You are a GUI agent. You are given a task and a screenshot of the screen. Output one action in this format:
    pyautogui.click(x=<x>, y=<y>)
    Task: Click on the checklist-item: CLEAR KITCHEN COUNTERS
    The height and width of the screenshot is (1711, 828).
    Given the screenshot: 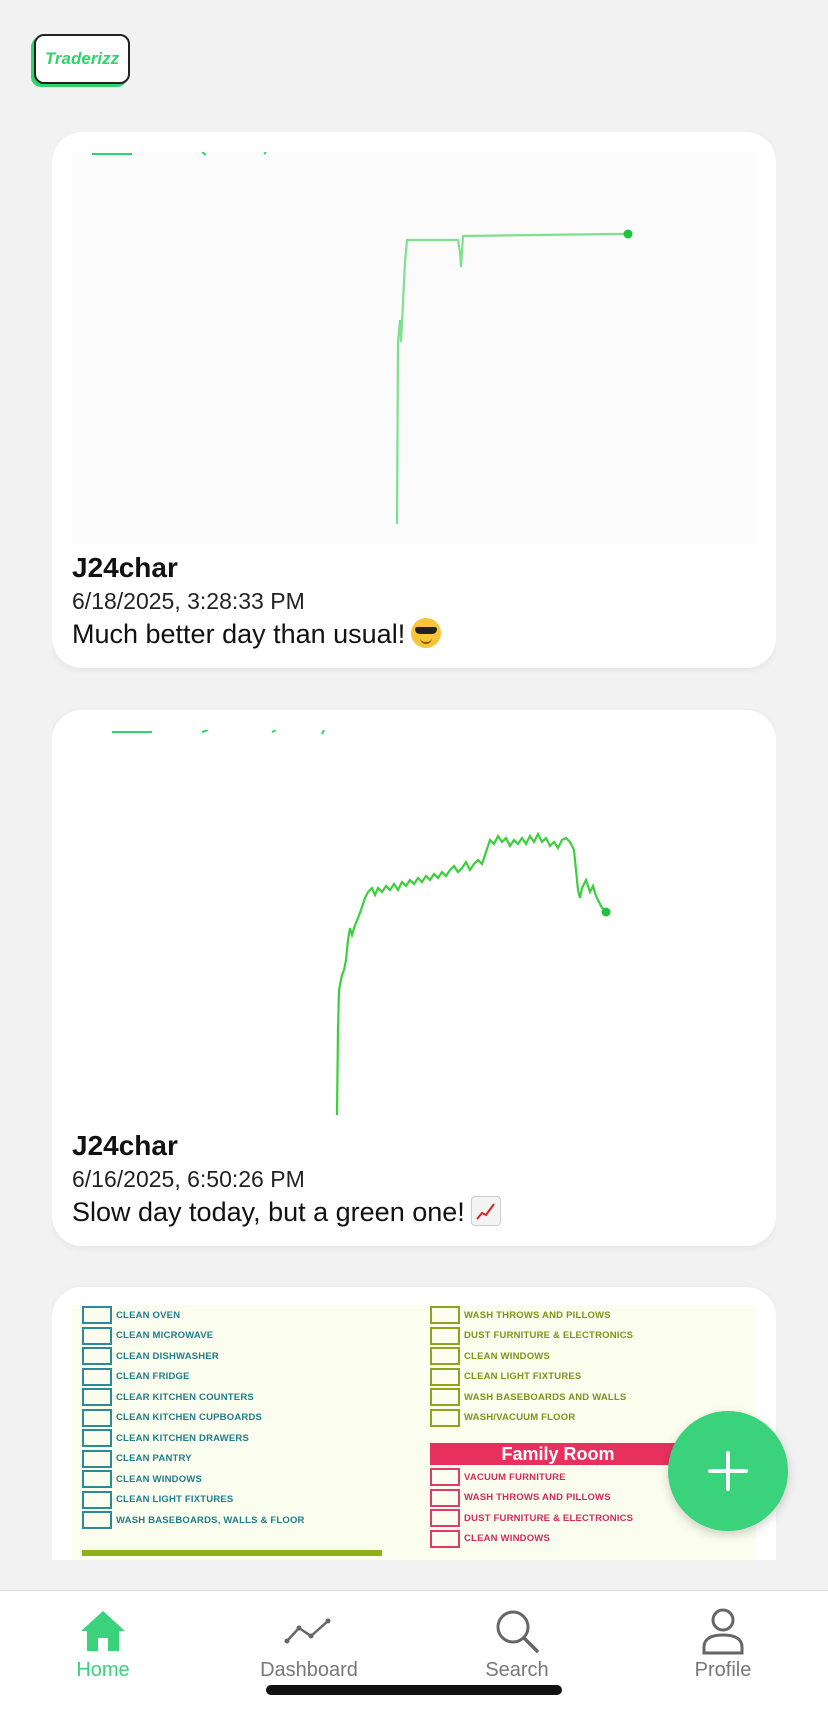 What is the action you would take?
    pyautogui.click(x=193, y=1397)
    